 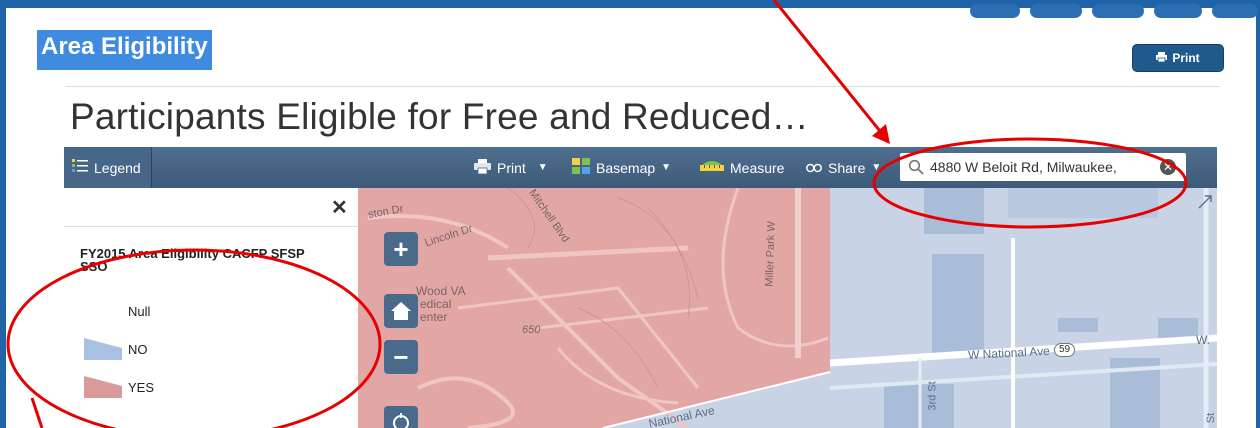 I want to click on link-chain-icon, so click(x=814, y=168).